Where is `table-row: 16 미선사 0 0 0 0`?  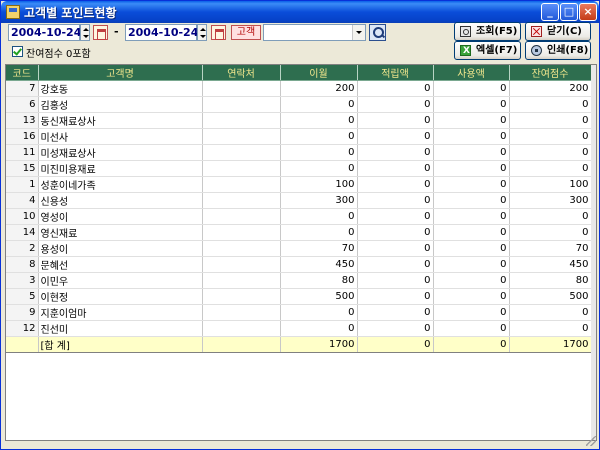 table-row: 16 미선사 0 0 0 0 is located at coordinates (299, 136).